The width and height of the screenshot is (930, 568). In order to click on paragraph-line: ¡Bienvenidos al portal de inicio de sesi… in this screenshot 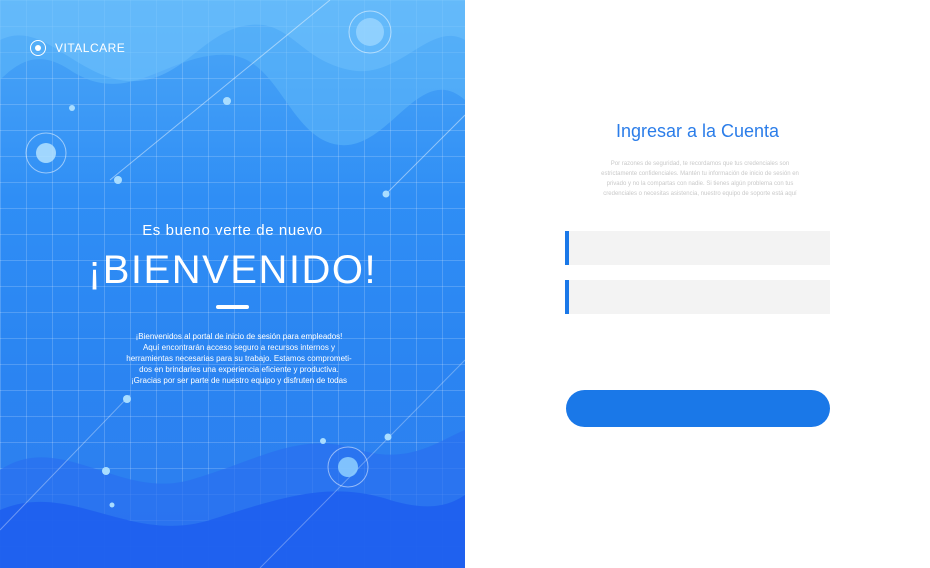, I will do `click(239, 336)`.